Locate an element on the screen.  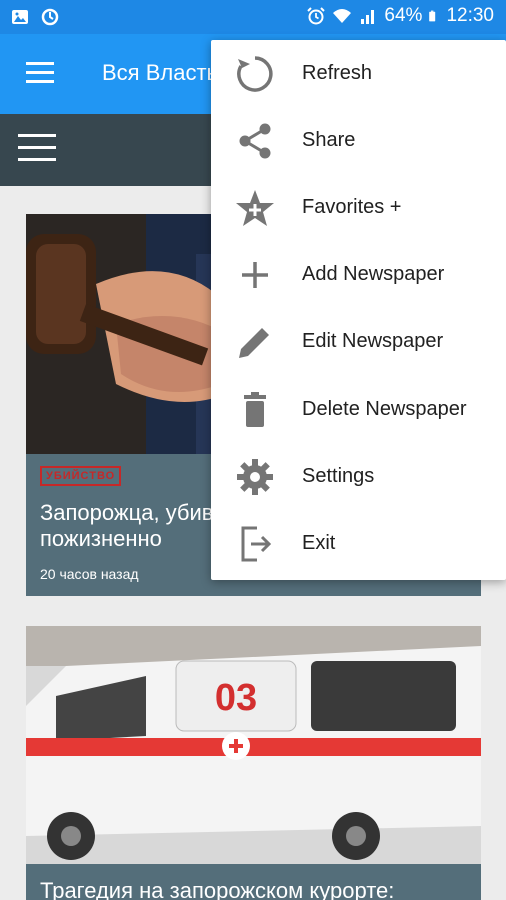
menu-label: Delete Newspaper is located at coordinates (384, 409).